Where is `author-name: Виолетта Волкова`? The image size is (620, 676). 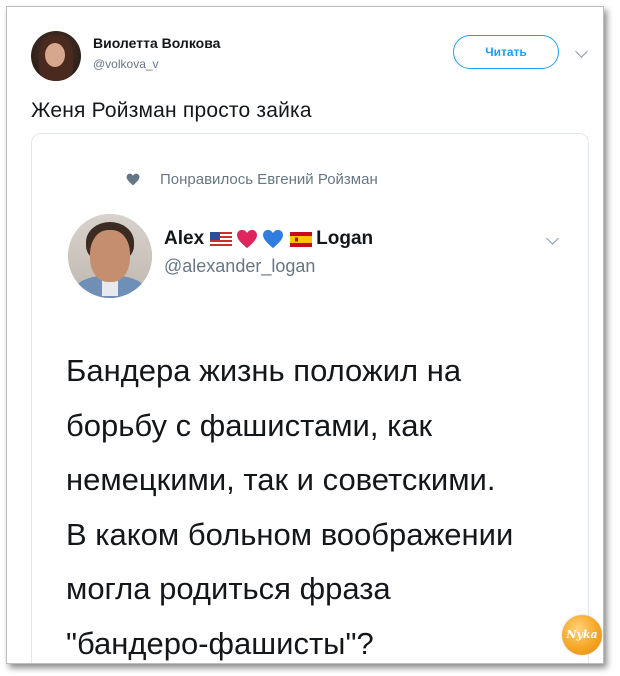
author-name: Виолетта Волкова is located at coordinates (156, 43).